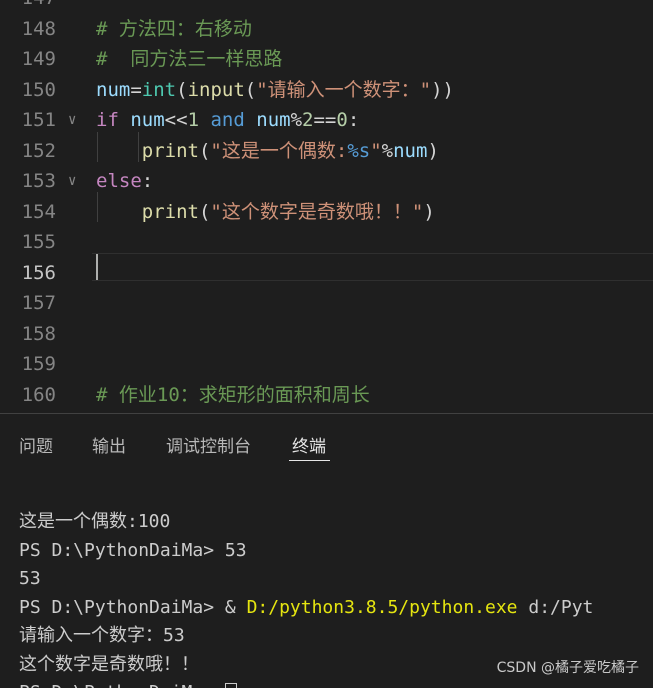 The height and width of the screenshot is (688, 653). I want to click on terminal-text: 这是一个偶数:100, so click(95, 521).